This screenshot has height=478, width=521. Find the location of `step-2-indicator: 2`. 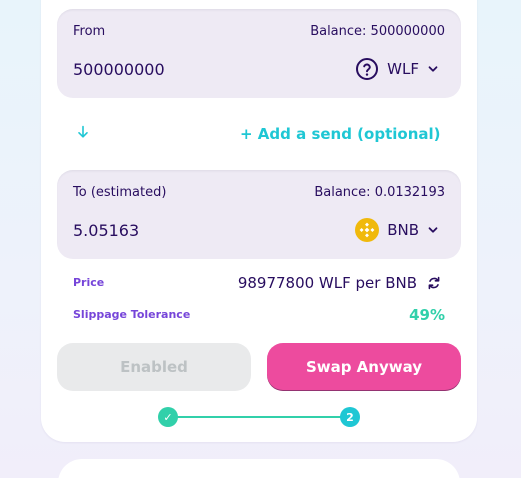

step-2-indicator: 2 is located at coordinates (350, 417).